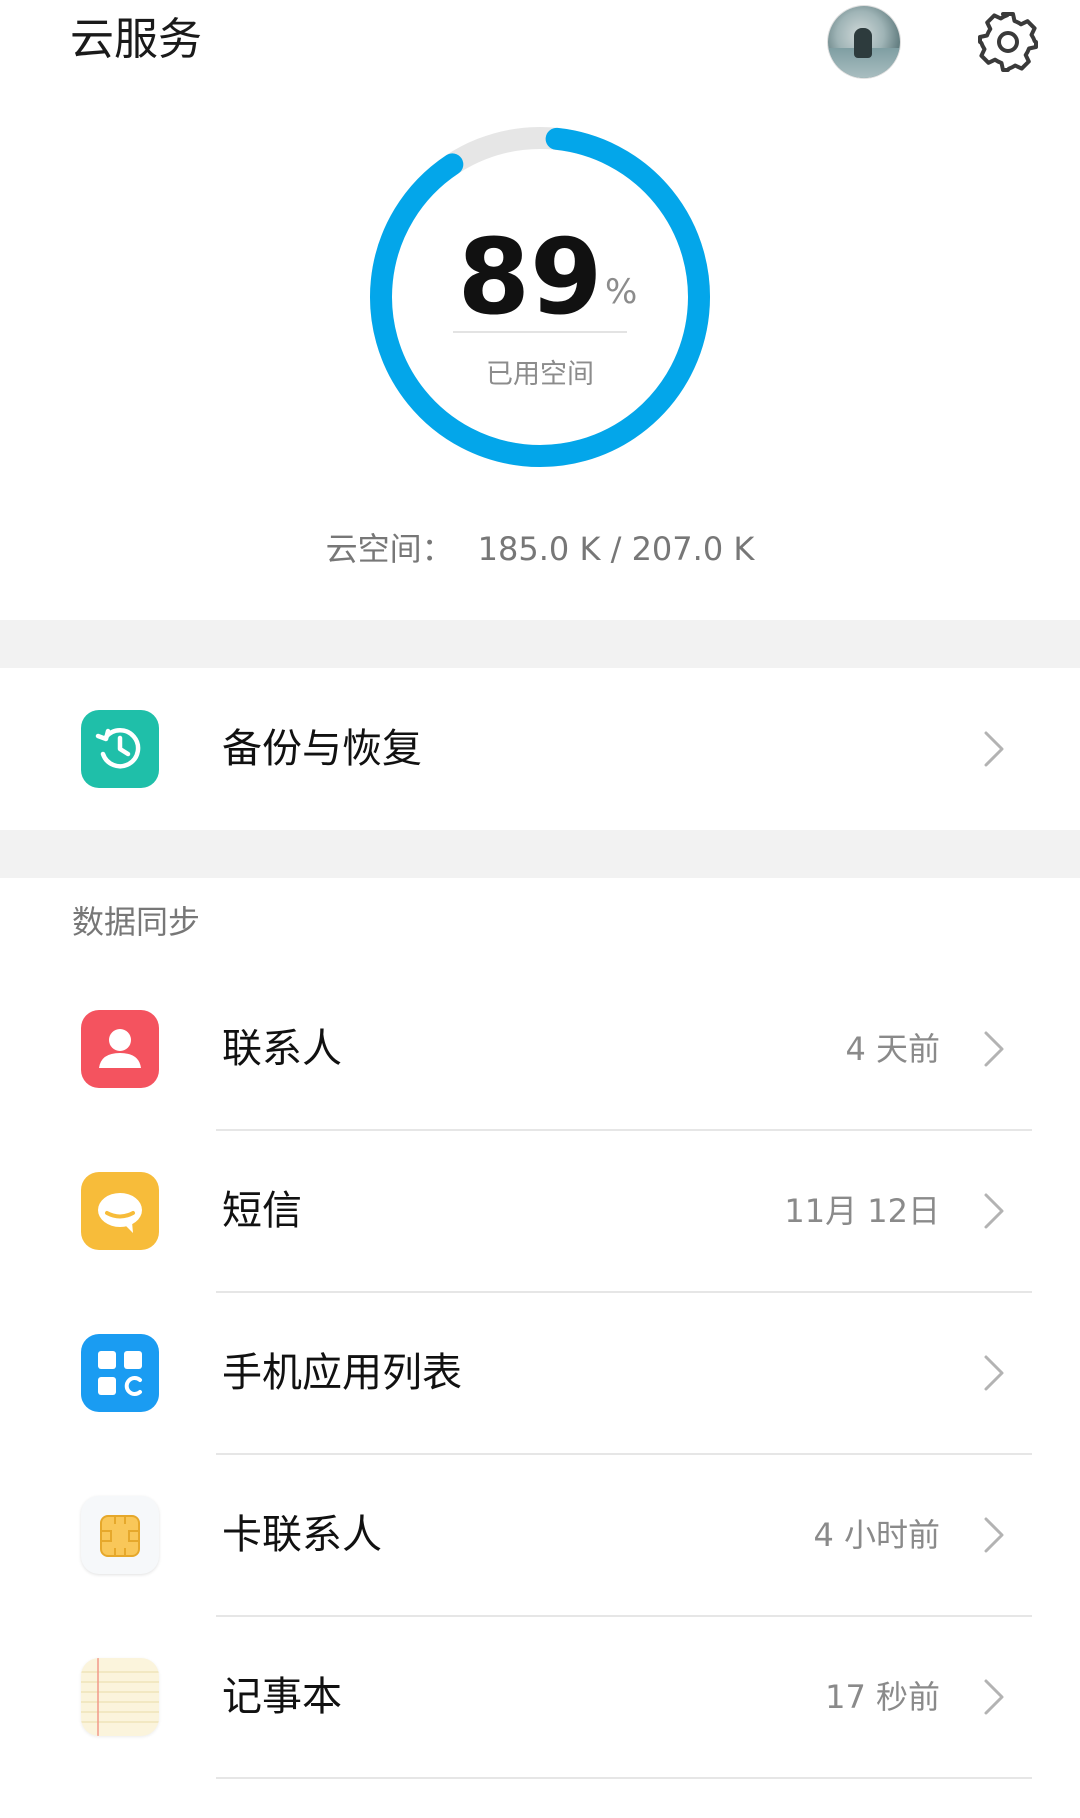 The height and width of the screenshot is (1818, 1080). I want to click on sync-item-contacts: 联系人 4 天前, so click(540, 1049).